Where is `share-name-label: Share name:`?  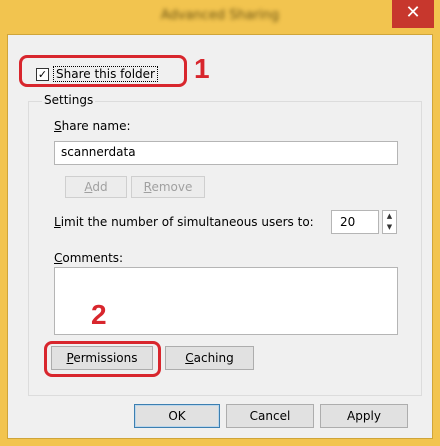 share-name-label: Share name: is located at coordinates (92, 126).